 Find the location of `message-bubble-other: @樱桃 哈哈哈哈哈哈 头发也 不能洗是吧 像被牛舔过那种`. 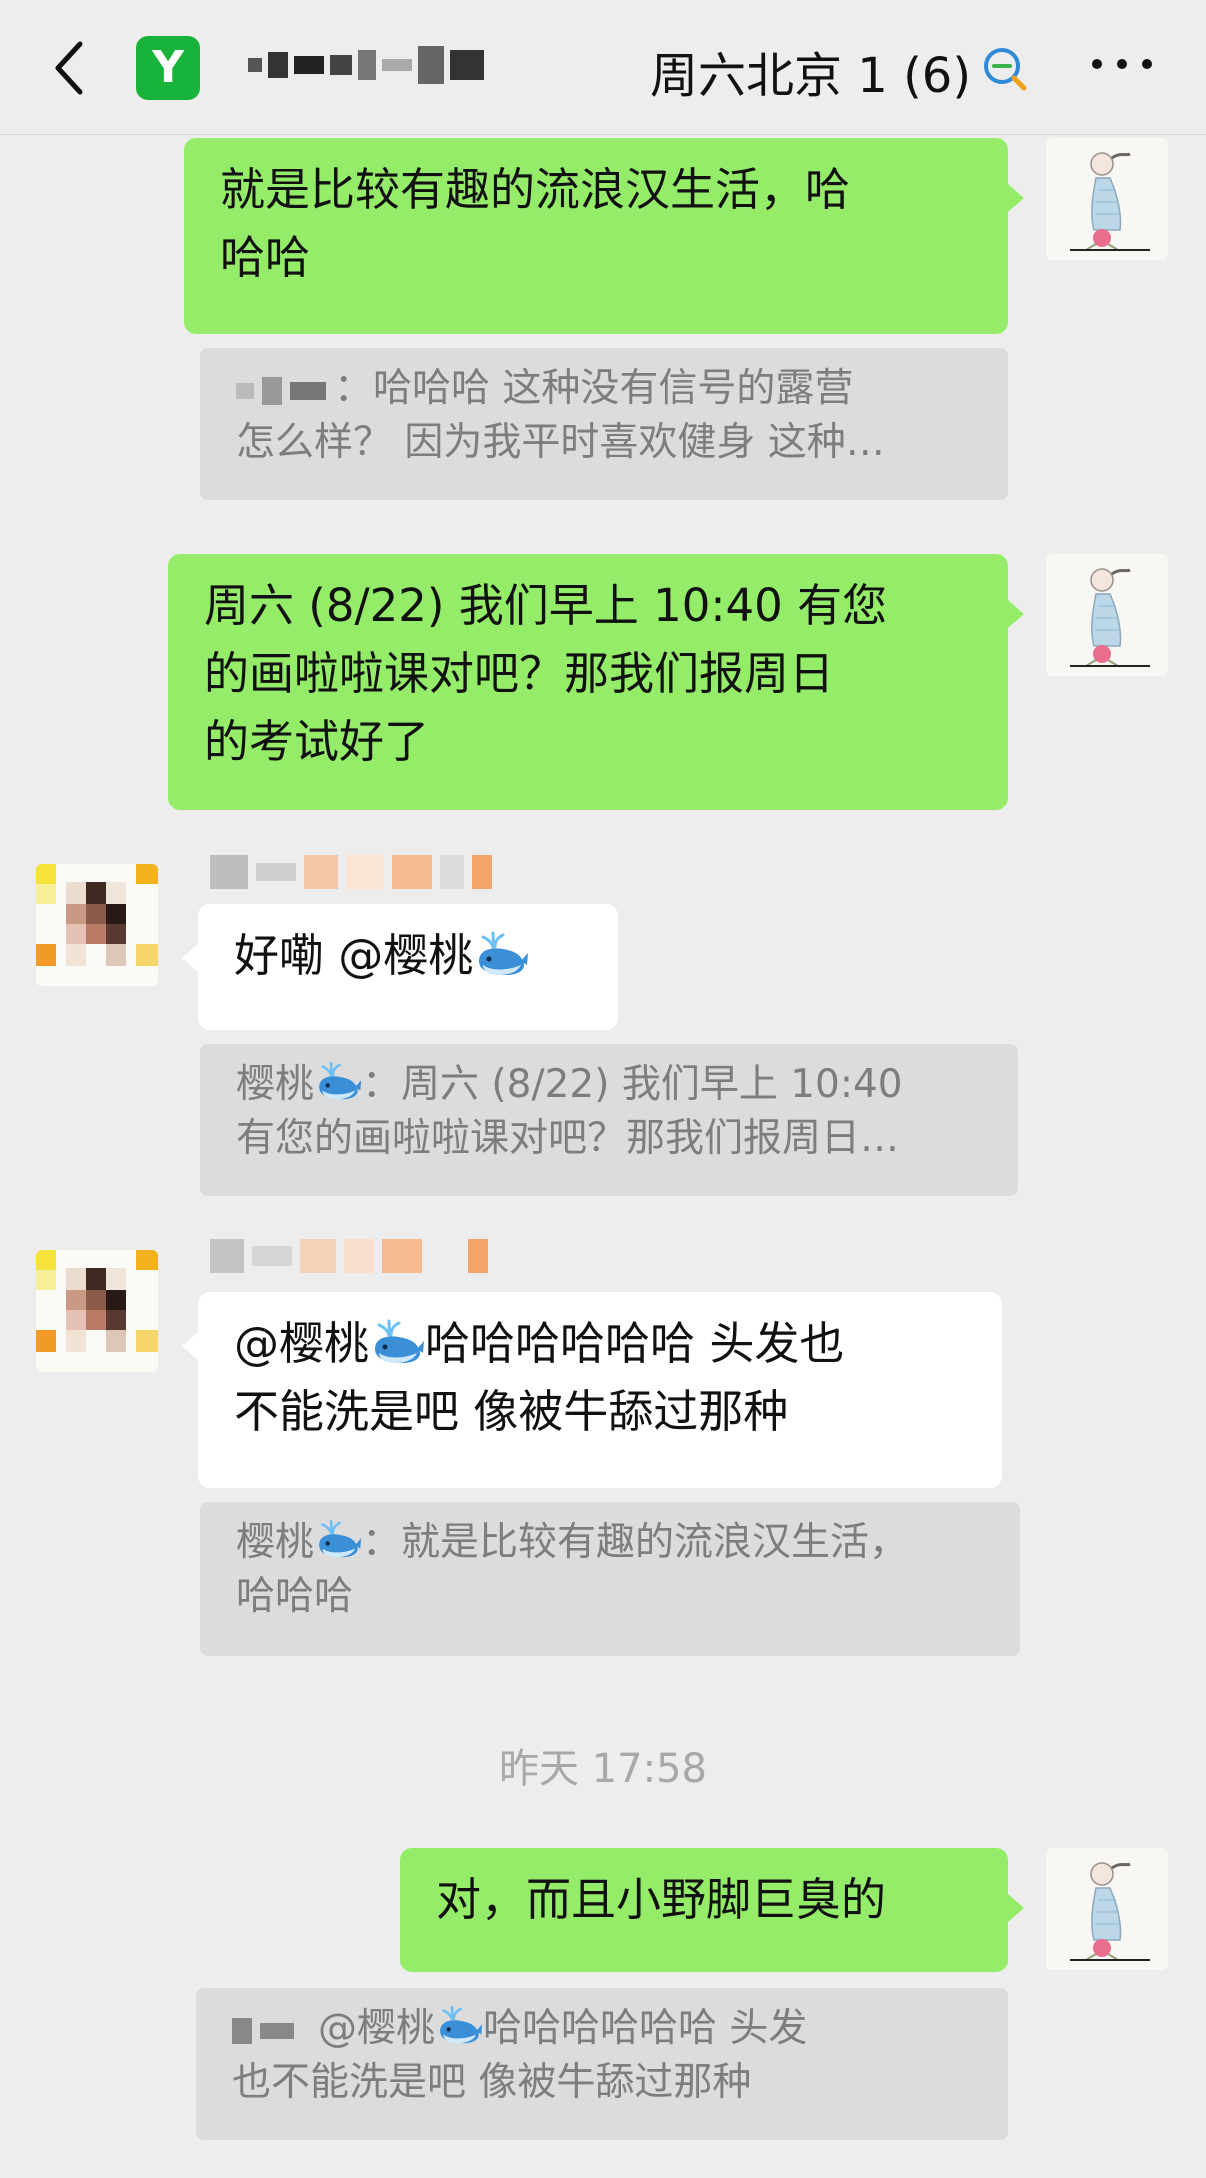

message-bubble-other: @樱桃 哈哈哈哈哈哈 头发也 不能洗是吧 像被牛舔过那种 is located at coordinates (592, 1390).